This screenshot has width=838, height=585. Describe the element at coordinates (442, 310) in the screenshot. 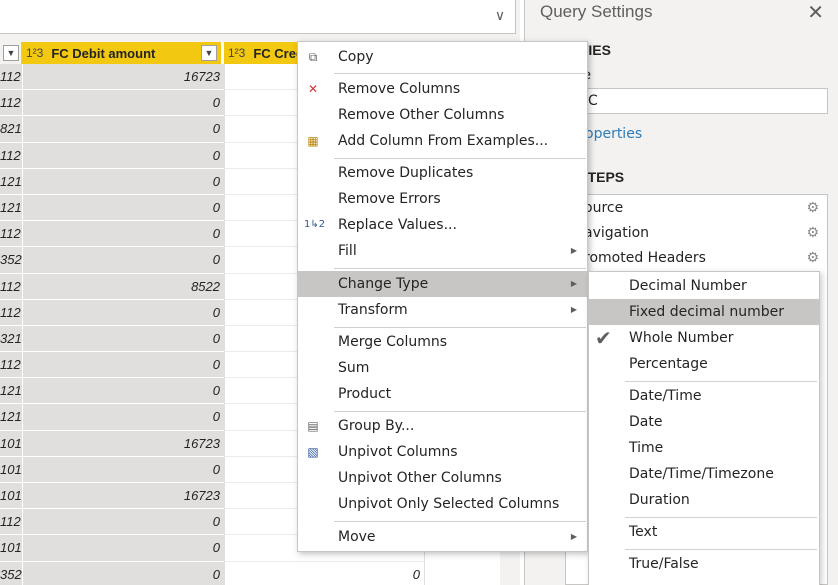

I see `menu-item-transform: Transform ▶` at that location.